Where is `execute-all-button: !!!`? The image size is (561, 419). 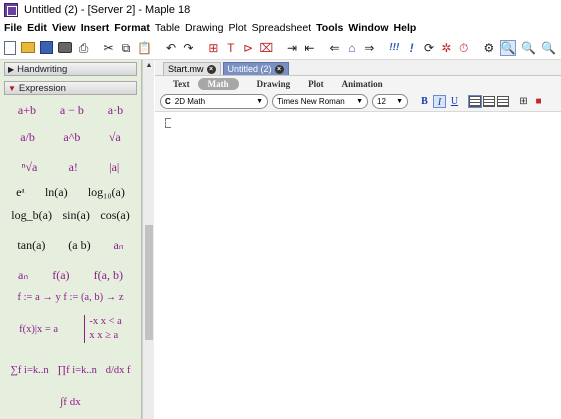
execute-all-button: !!! is located at coordinates (394, 48).